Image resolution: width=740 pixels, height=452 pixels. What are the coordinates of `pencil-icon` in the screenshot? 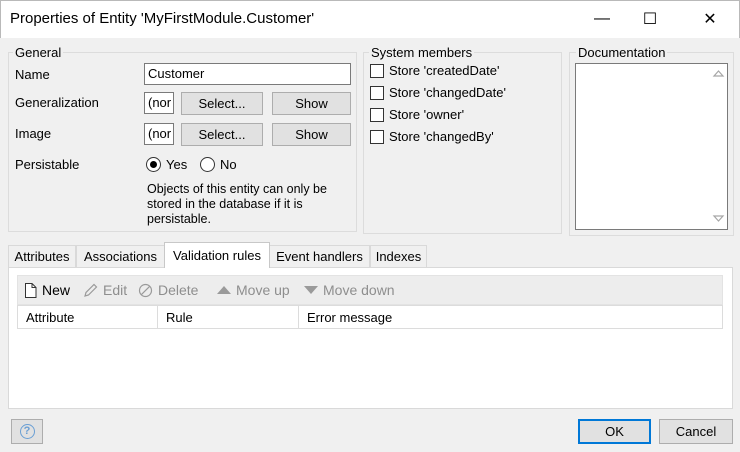 It's located at (91, 290).